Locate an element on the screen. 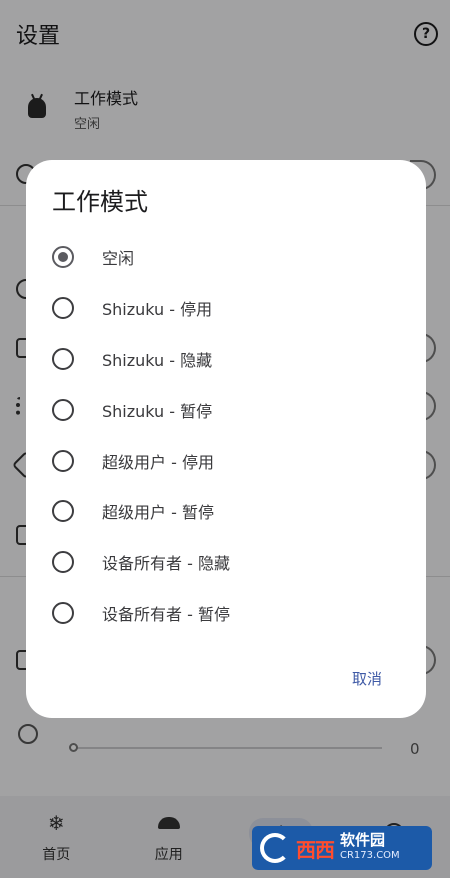 This screenshot has height=878, width=450. option-label: Shizuku - 停用 is located at coordinates (157, 310).